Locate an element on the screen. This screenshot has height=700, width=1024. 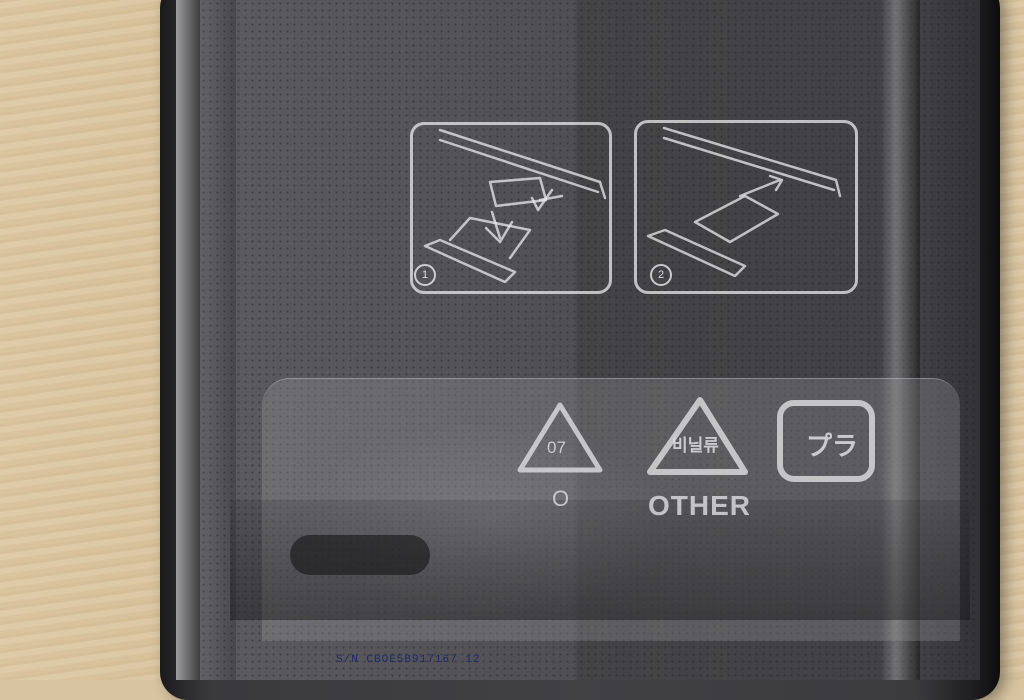
plastic-label: プラ is located at coordinates (832, 446).